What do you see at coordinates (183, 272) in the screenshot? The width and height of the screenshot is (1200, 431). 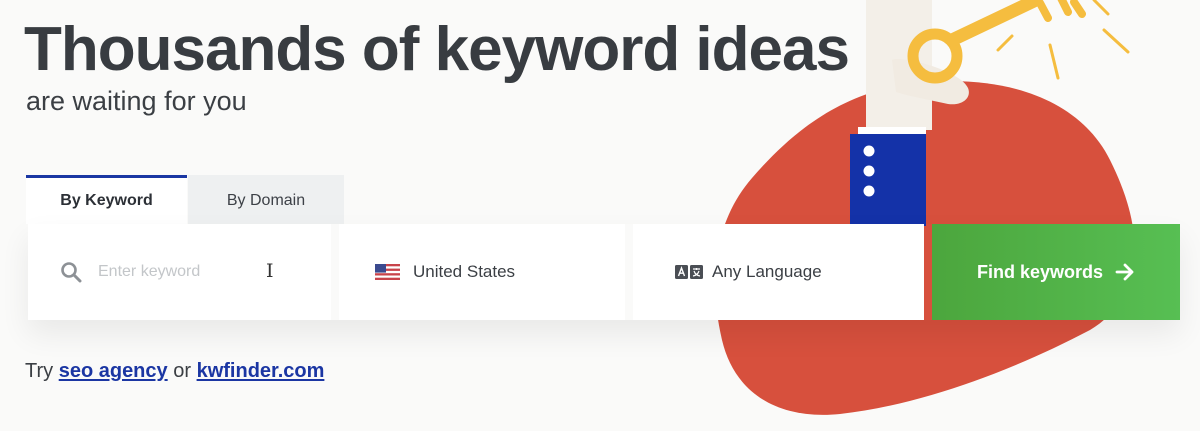 I see `keyword-input` at bounding box center [183, 272].